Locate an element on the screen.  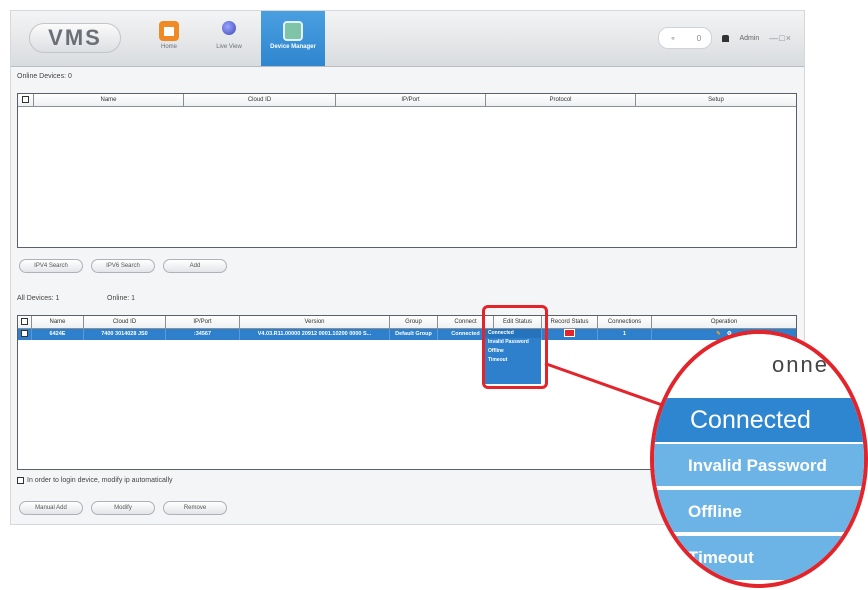
modify-button: Modify is located at coordinates (123, 508).